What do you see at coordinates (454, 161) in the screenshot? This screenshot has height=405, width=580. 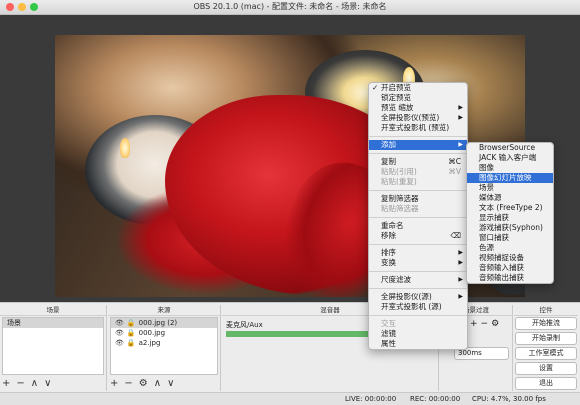 I see `shortcut-label: ⌘C` at bounding box center [454, 161].